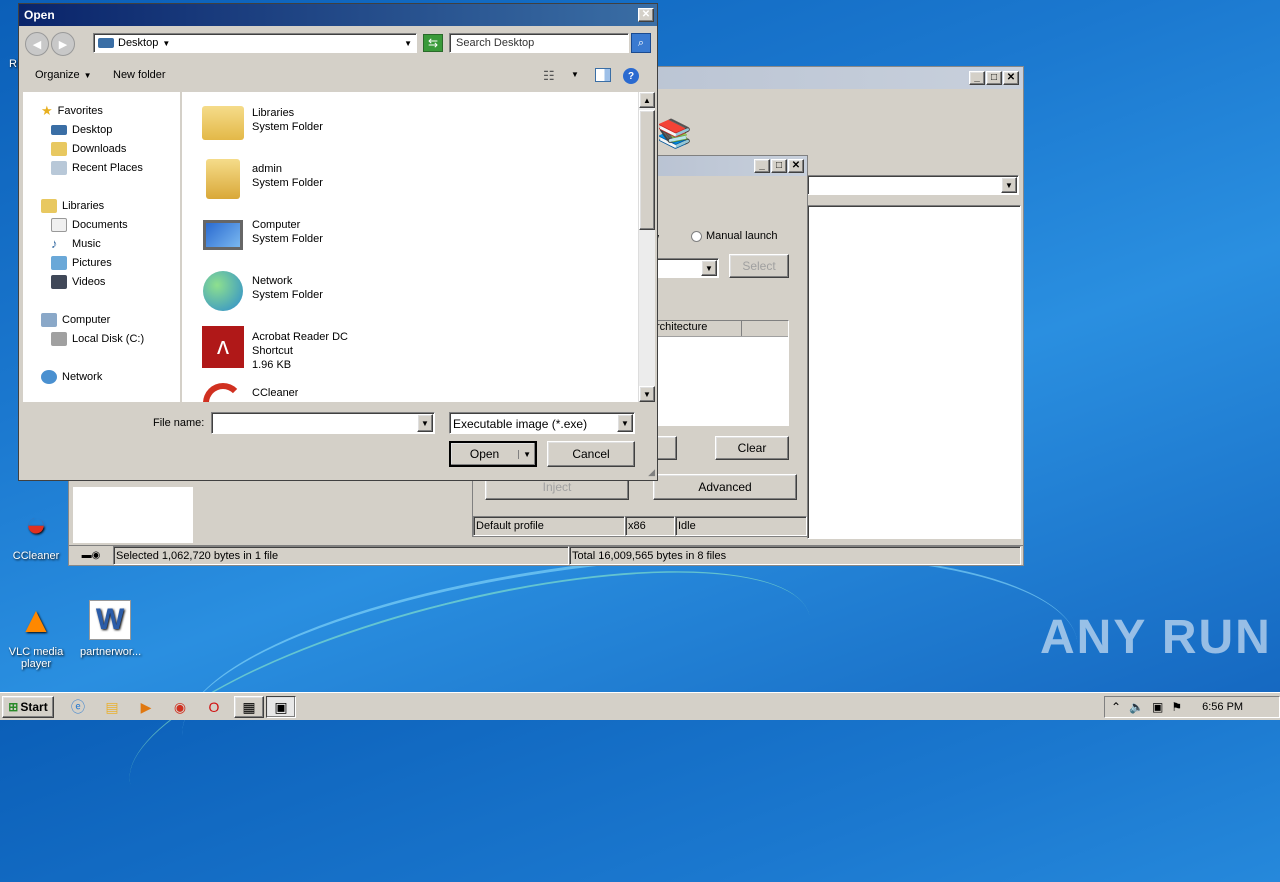  What do you see at coordinates (76, 243) in the screenshot?
I see `nav-music: ♪ Music` at bounding box center [76, 243].